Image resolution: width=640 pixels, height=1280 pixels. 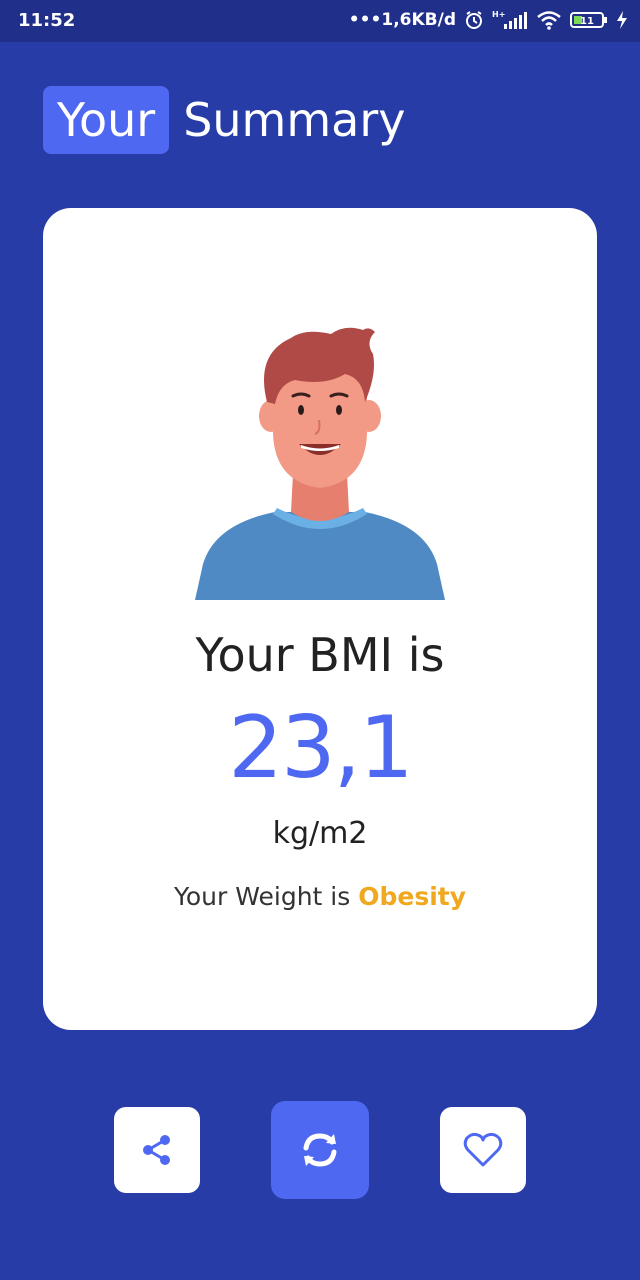 What do you see at coordinates (622, 20) in the screenshot?
I see `charging-icon` at bounding box center [622, 20].